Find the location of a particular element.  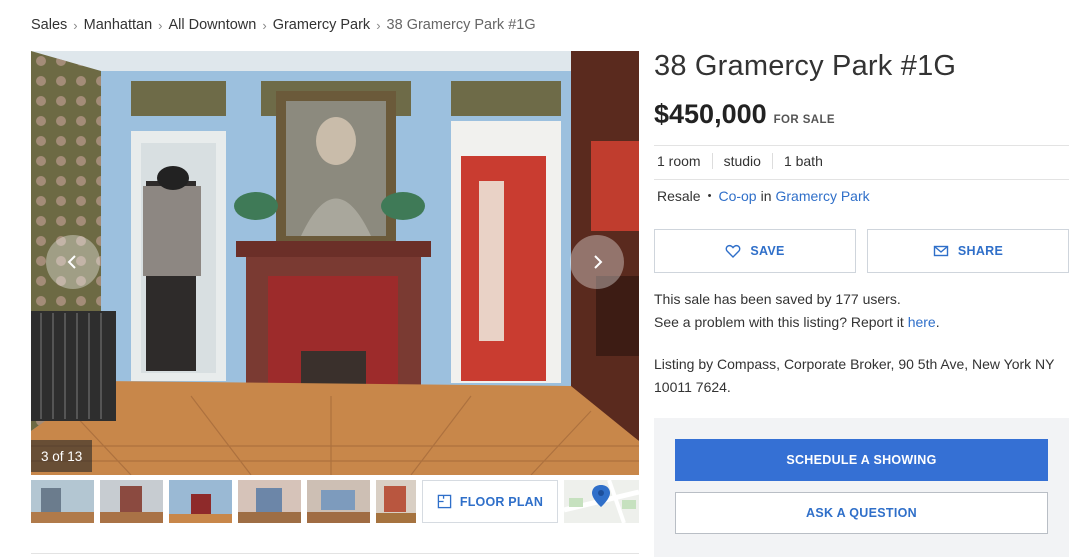

breadcrumb-current: 38 Gramercy Park #1G is located at coordinates (461, 25).